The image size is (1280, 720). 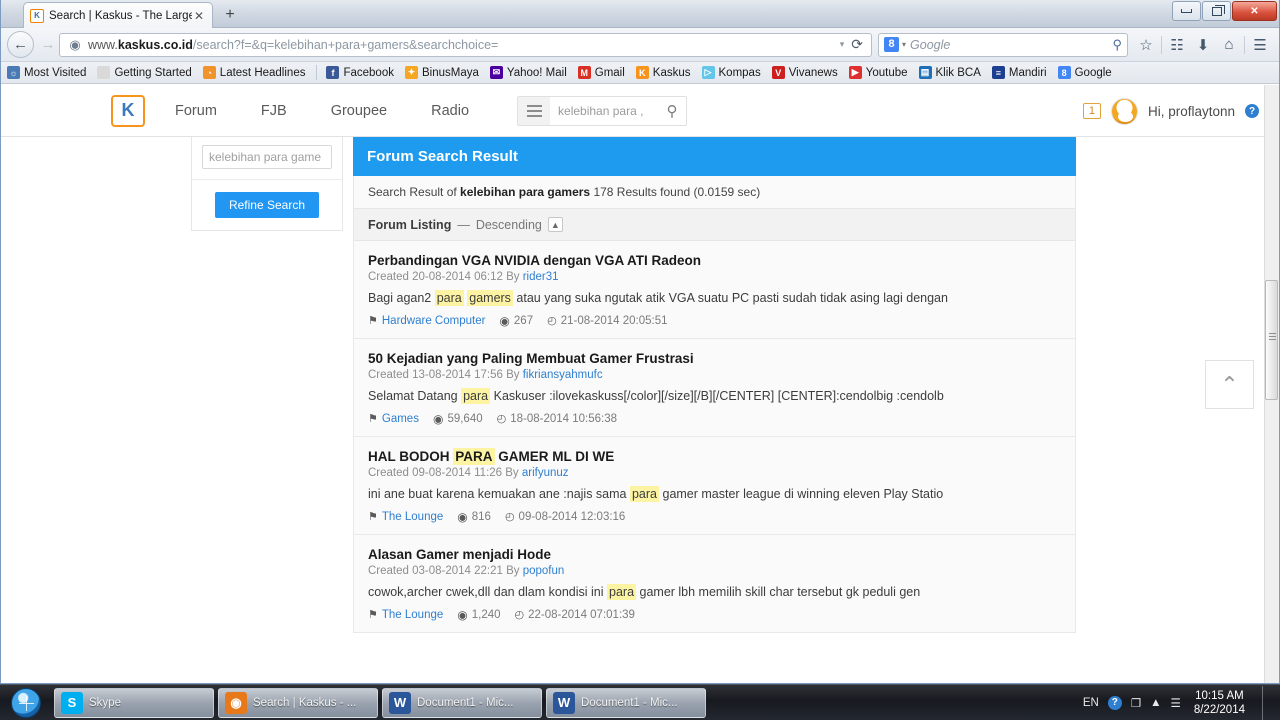 I want to click on page-scrollbar-track, so click(x=1271, y=384).